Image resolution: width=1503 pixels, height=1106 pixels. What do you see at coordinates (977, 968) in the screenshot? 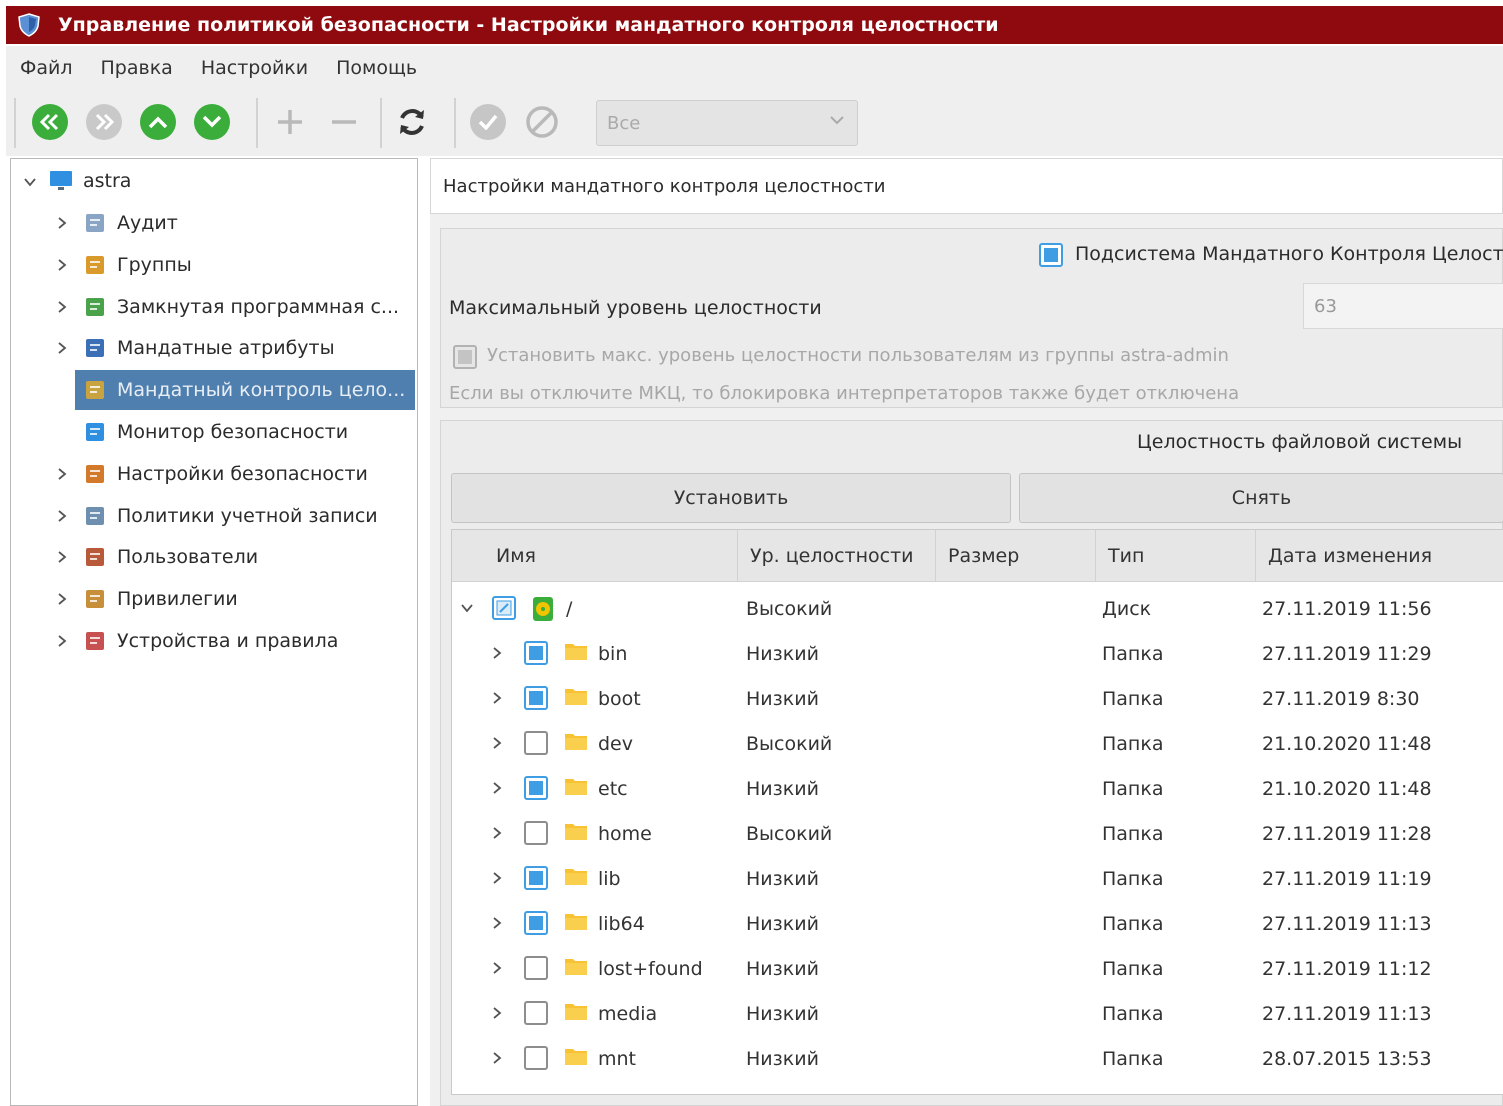
I see `table-row: lost+found Низкий Папка 27.11.2019 11:12` at bounding box center [977, 968].